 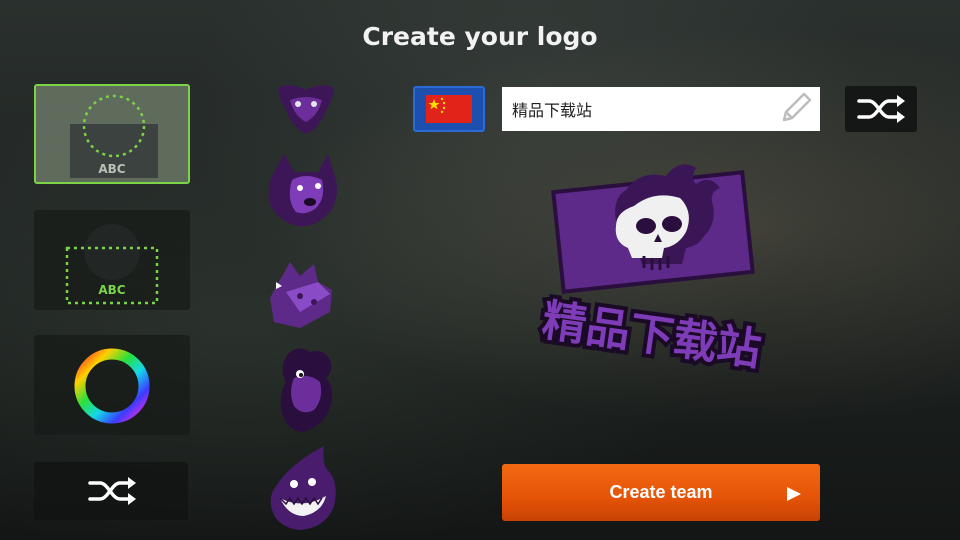 What do you see at coordinates (112, 134) in the screenshot?
I see `layout-option-circle: ABC` at bounding box center [112, 134].